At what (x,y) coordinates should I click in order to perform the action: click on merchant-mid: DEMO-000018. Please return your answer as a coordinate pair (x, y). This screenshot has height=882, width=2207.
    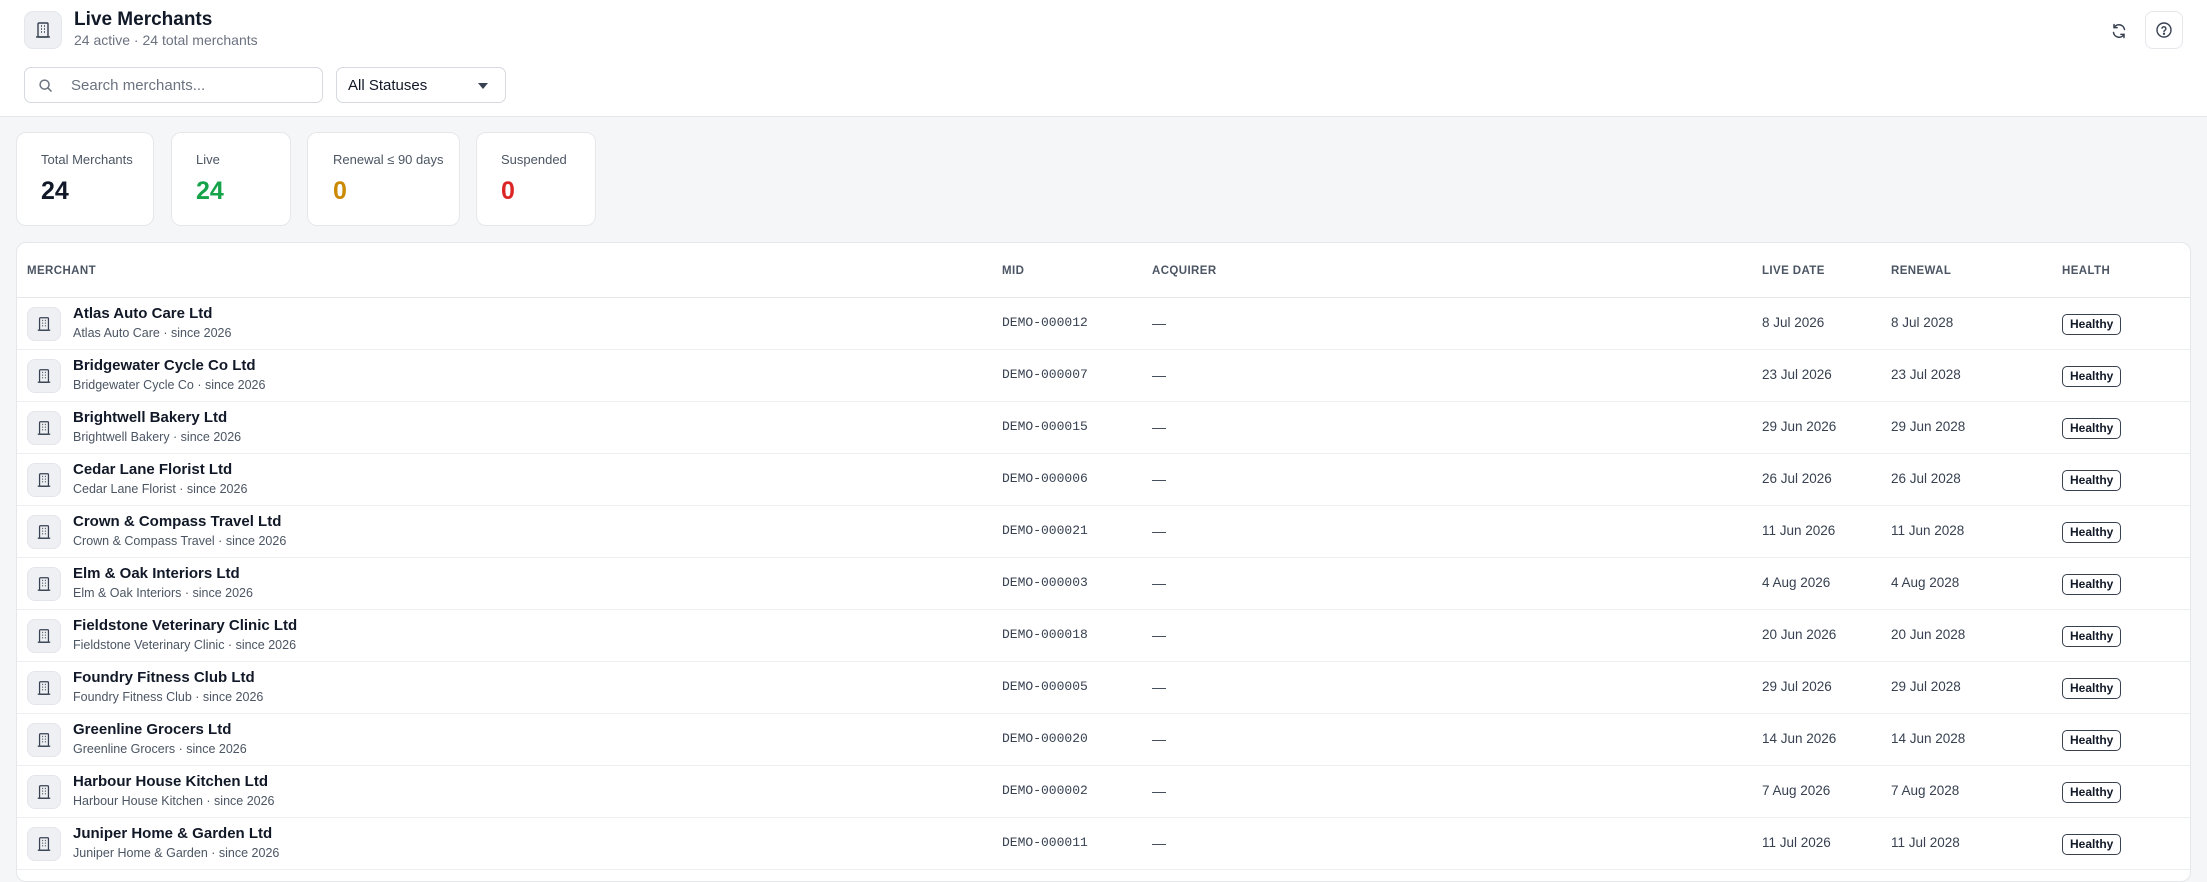
    Looking at the image, I should click on (1045, 634).